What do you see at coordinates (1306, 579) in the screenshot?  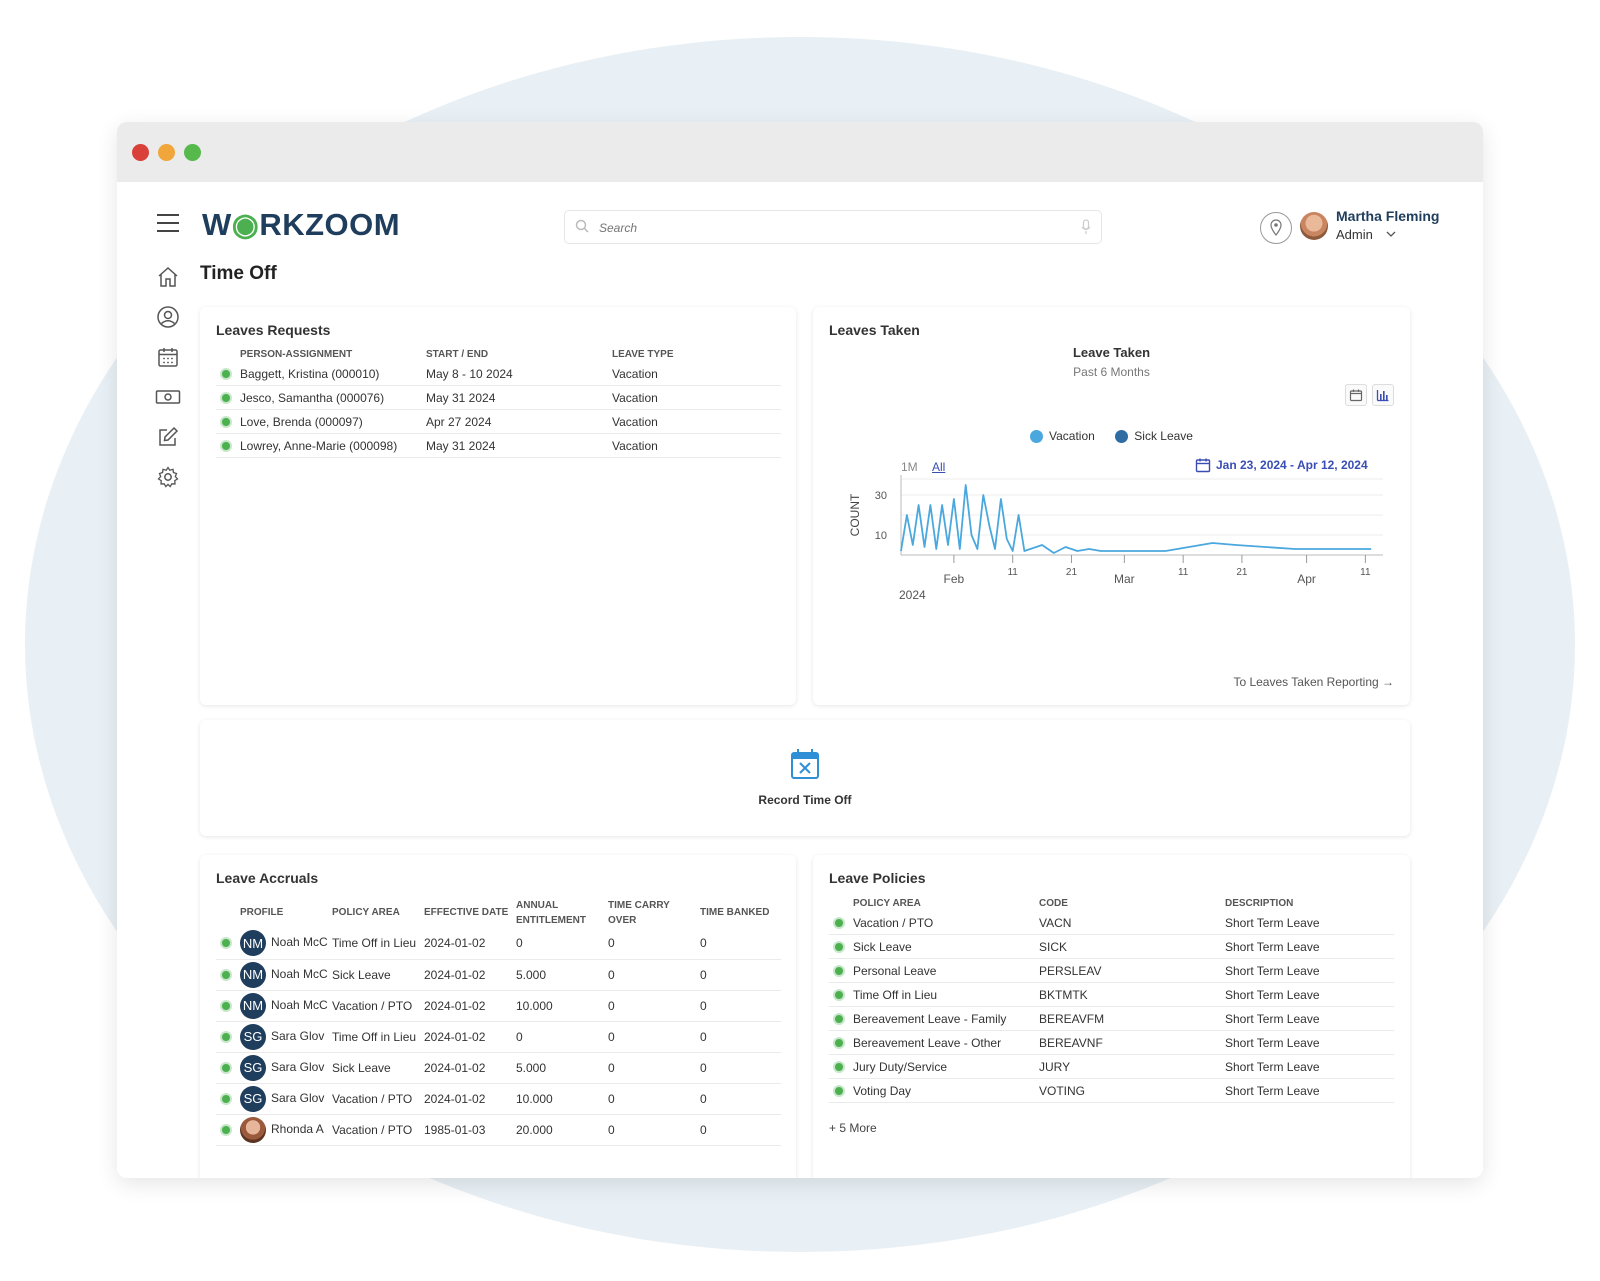 I see `x-tick-label: Apr` at bounding box center [1306, 579].